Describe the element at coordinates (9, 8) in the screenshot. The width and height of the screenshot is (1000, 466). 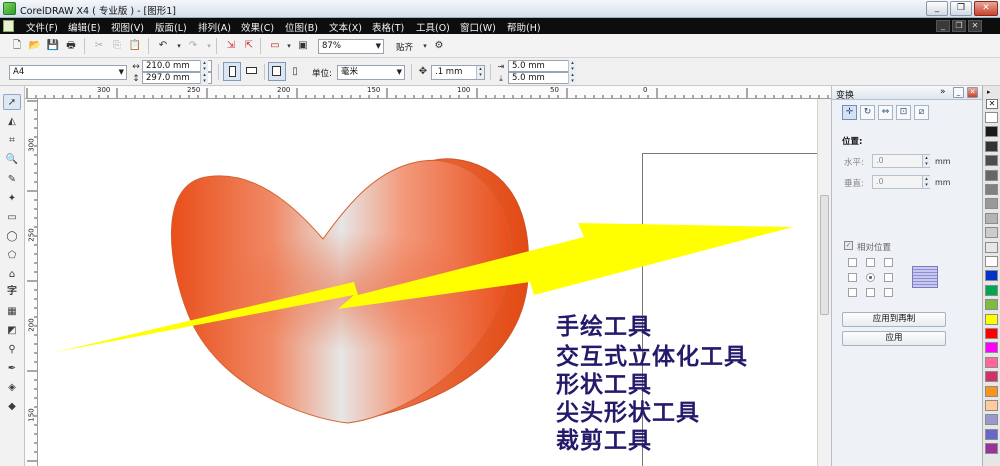
I see `coreldraw-app-icon` at that location.